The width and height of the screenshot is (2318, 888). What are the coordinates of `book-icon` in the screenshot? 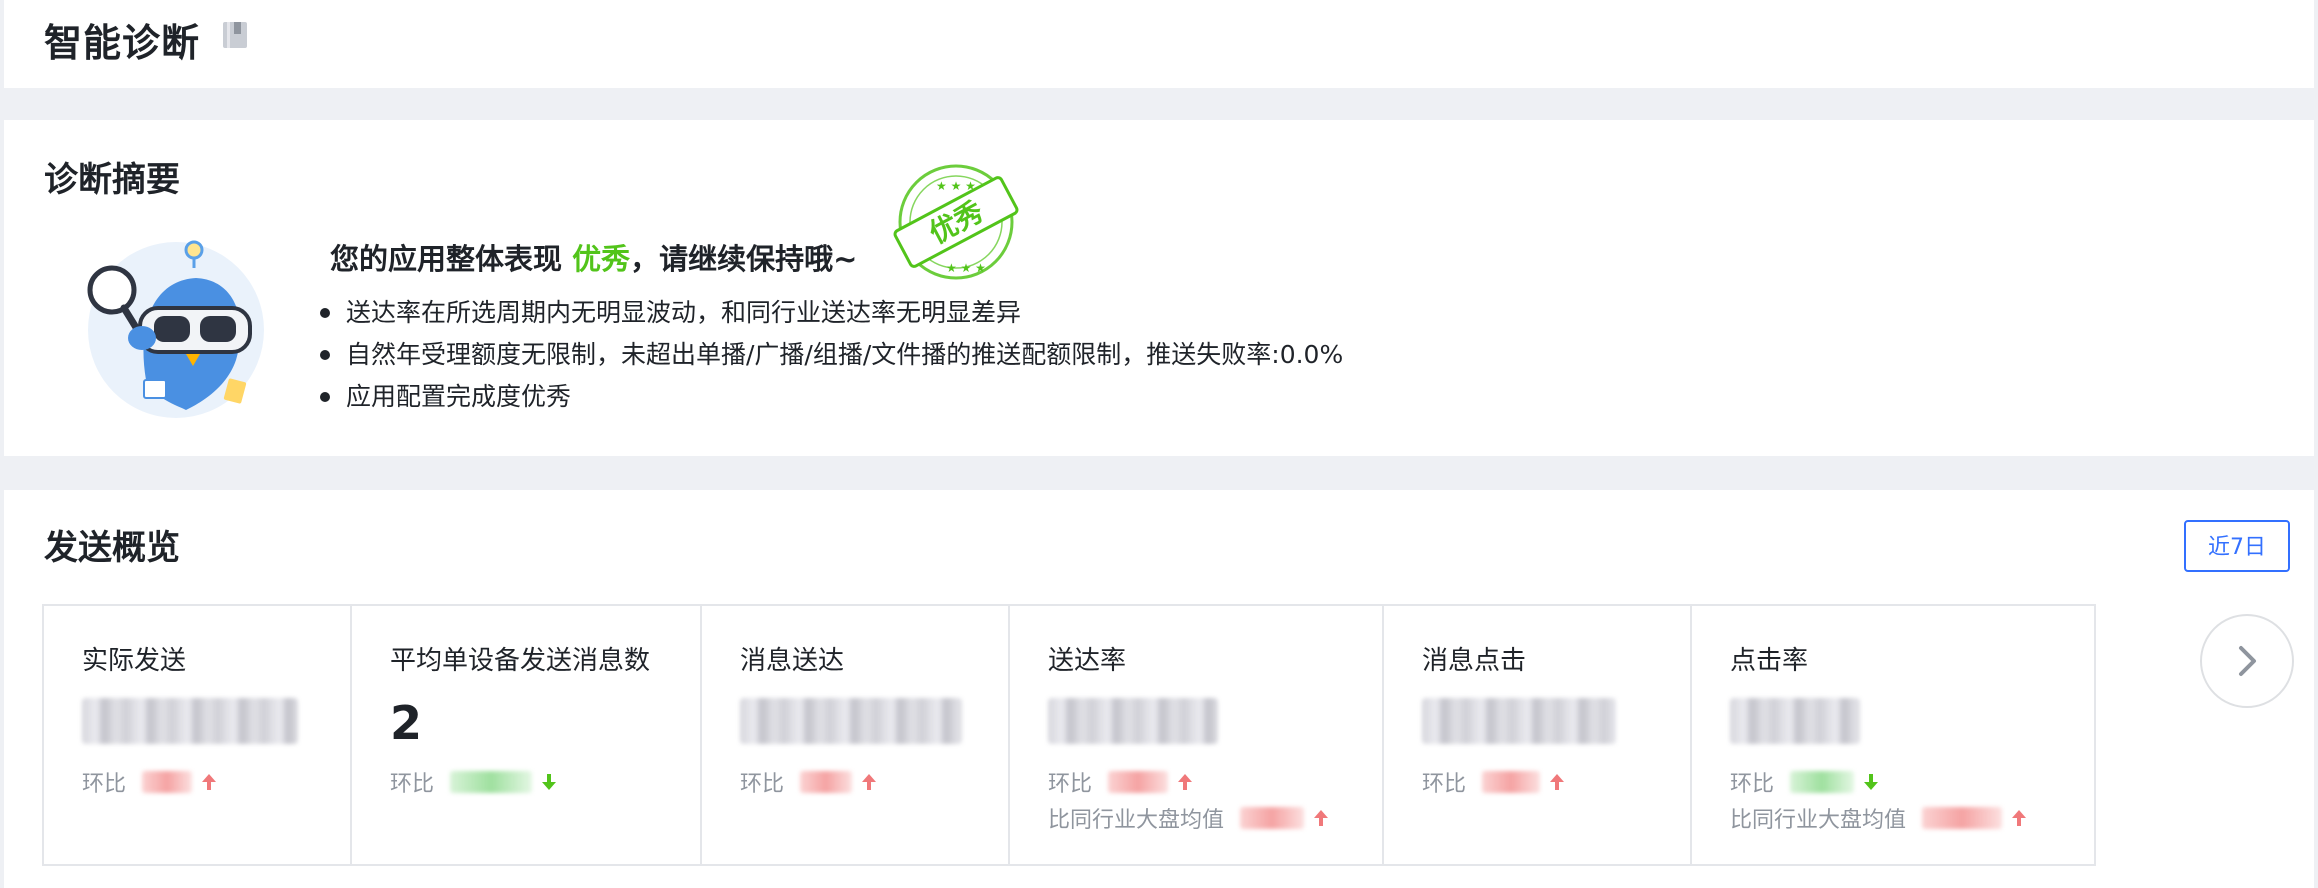 It's located at (235, 35).